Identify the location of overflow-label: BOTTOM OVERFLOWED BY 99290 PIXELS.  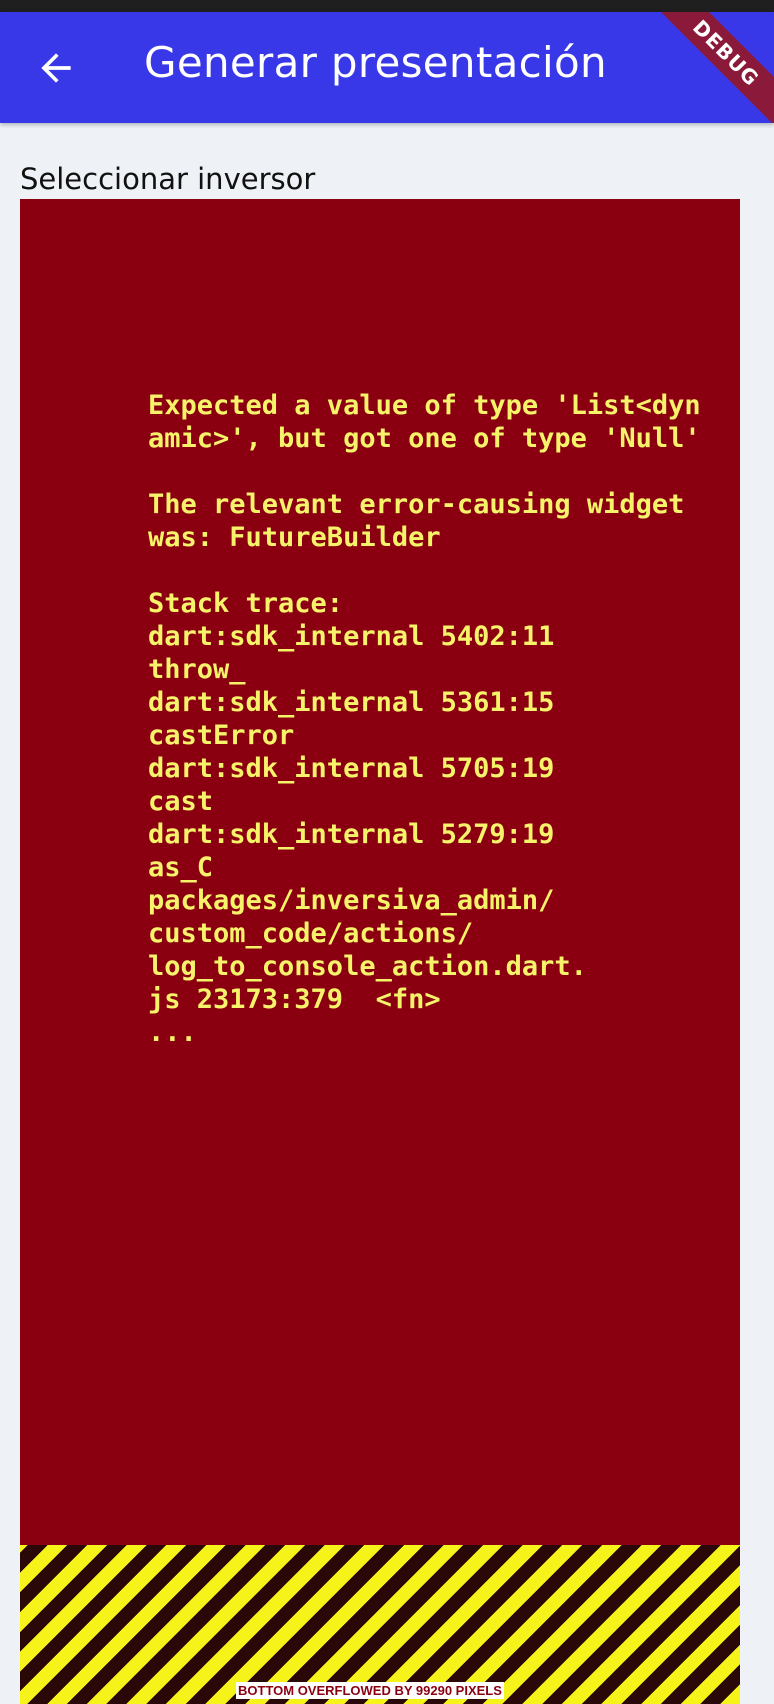
(370, 1690).